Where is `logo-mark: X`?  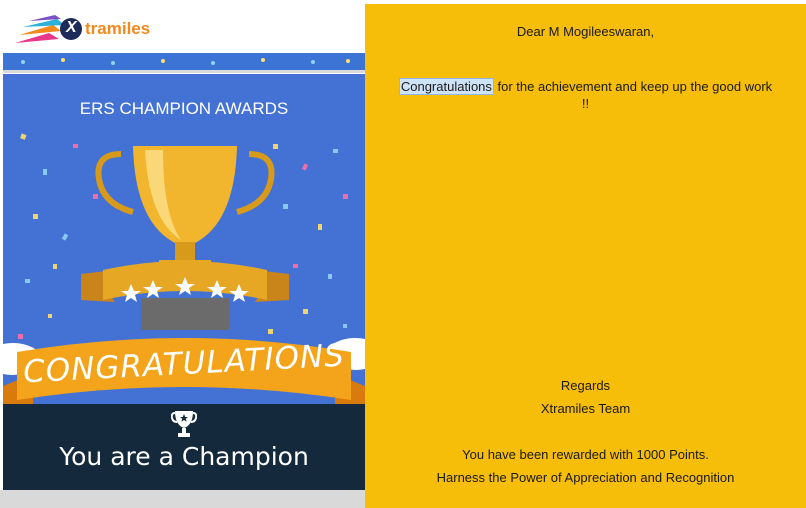
logo-mark: X is located at coordinates (71, 27).